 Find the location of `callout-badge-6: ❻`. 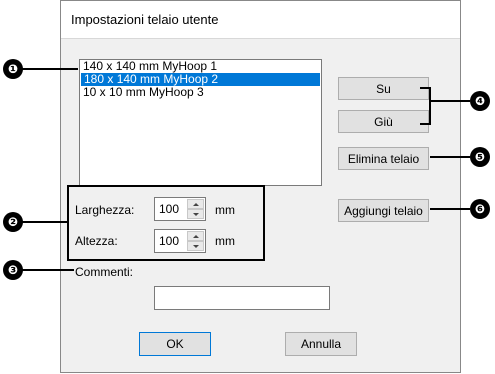

callout-badge-6: ❻ is located at coordinates (480, 209).